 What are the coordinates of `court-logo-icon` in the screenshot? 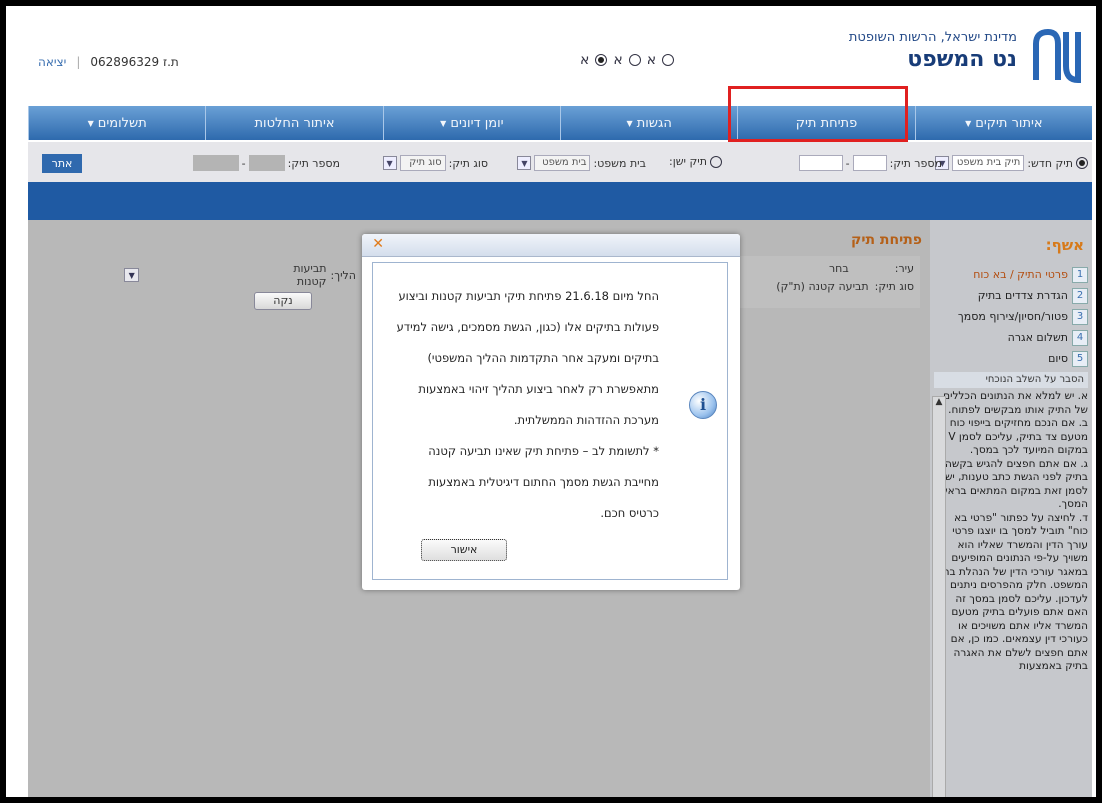 It's located at (1057, 56).